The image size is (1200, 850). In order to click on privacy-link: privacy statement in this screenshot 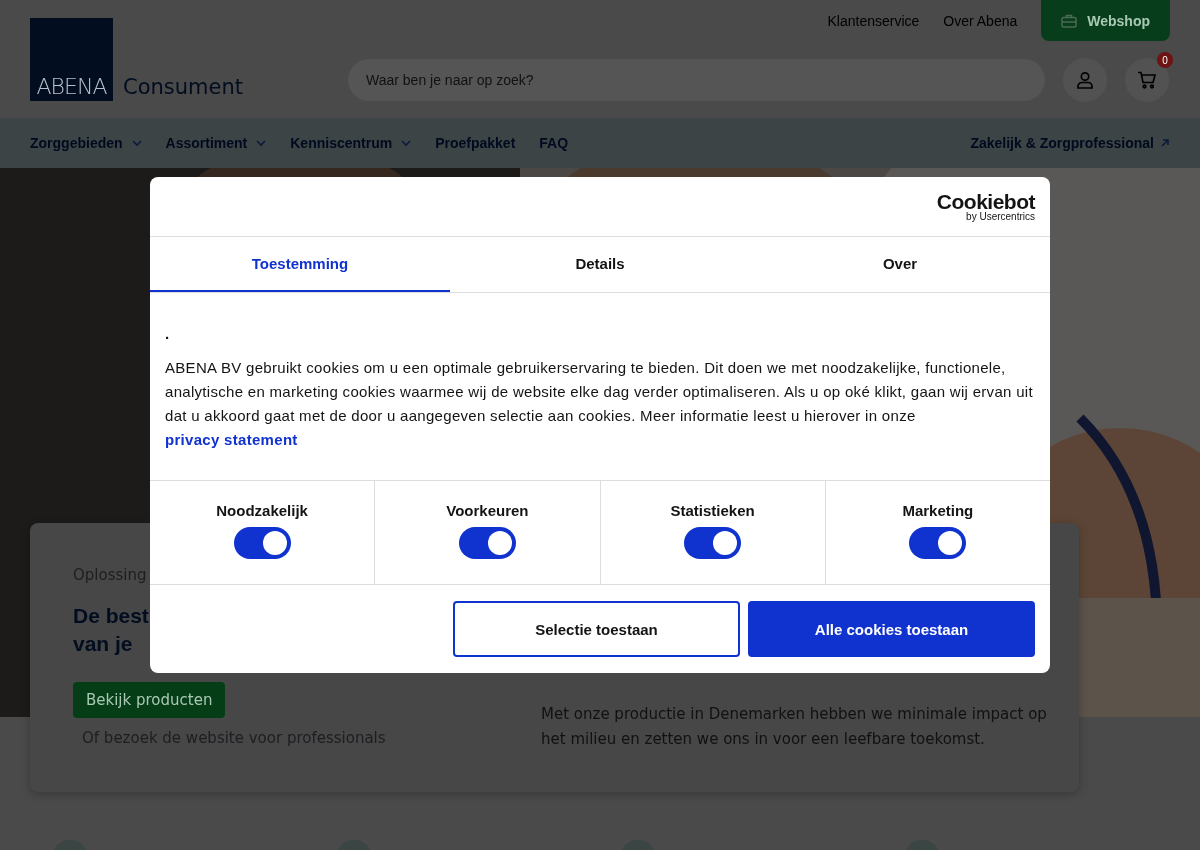, I will do `click(231, 439)`.